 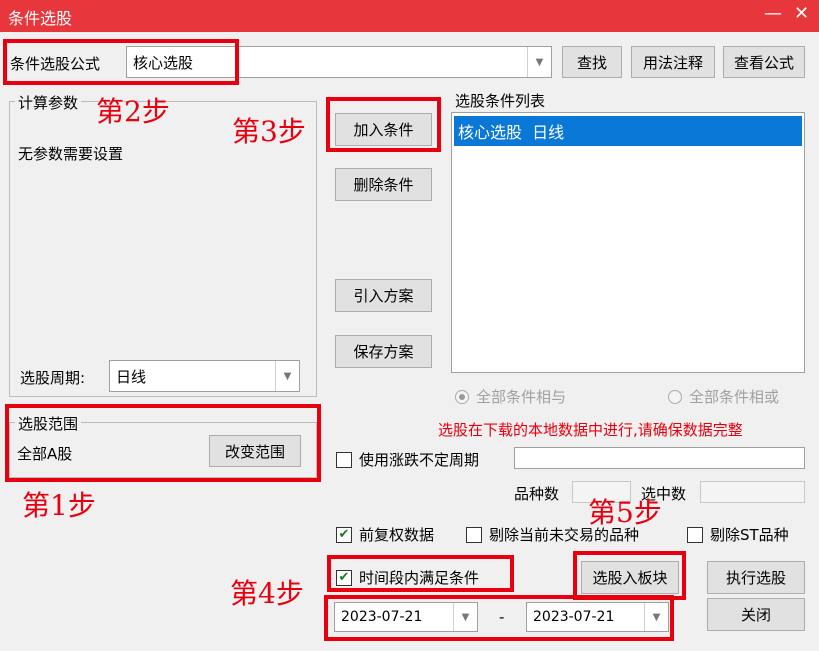 What do you see at coordinates (383, 124) in the screenshot?
I see `step3-highlight-box` at bounding box center [383, 124].